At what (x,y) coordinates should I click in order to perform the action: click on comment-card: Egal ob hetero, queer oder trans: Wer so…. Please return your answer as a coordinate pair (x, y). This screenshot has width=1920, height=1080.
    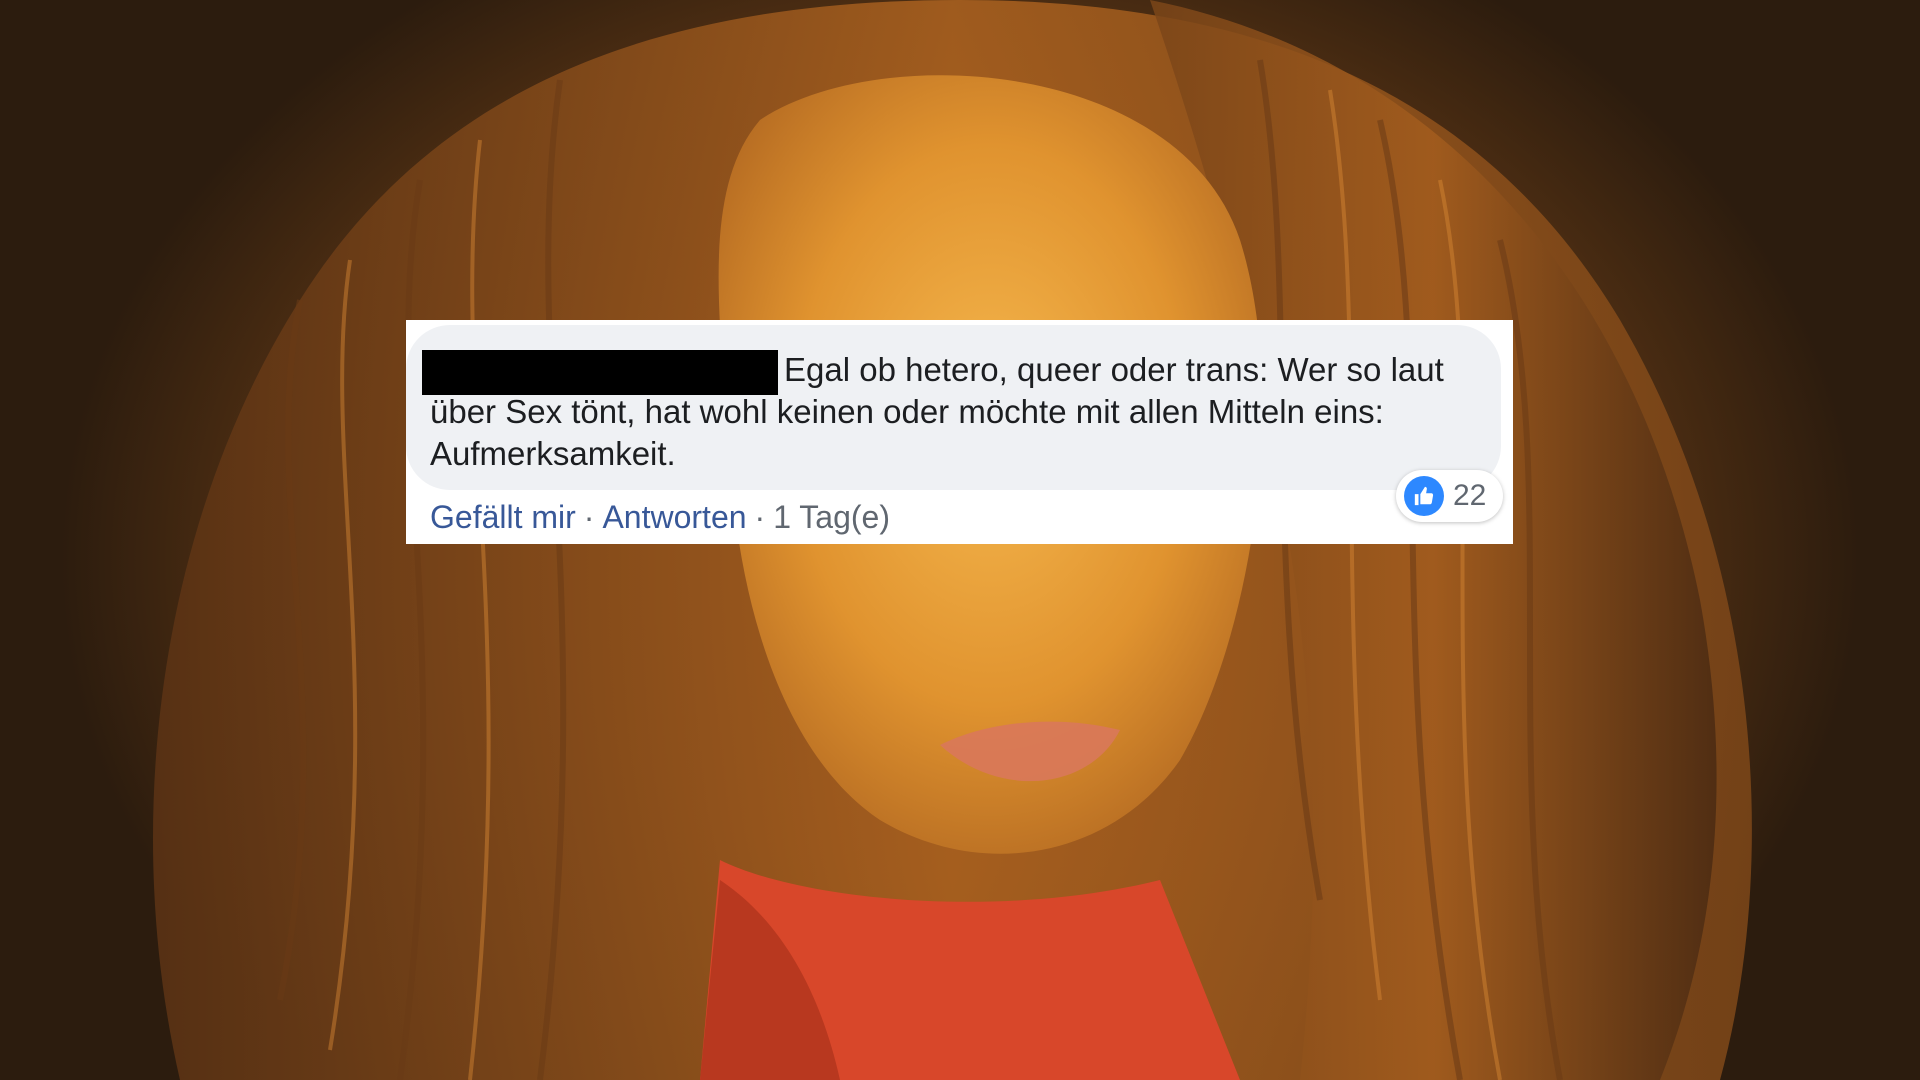
    Looking at the image, I should click on (959, 432).